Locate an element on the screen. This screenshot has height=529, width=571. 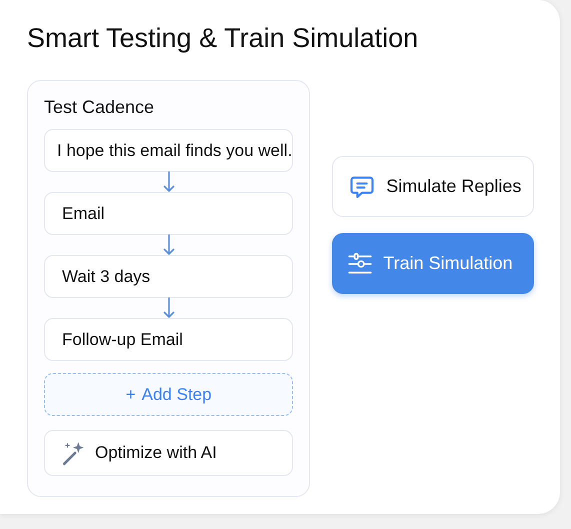
step-card: Follow-up Email is located at coordinates (169, 339).